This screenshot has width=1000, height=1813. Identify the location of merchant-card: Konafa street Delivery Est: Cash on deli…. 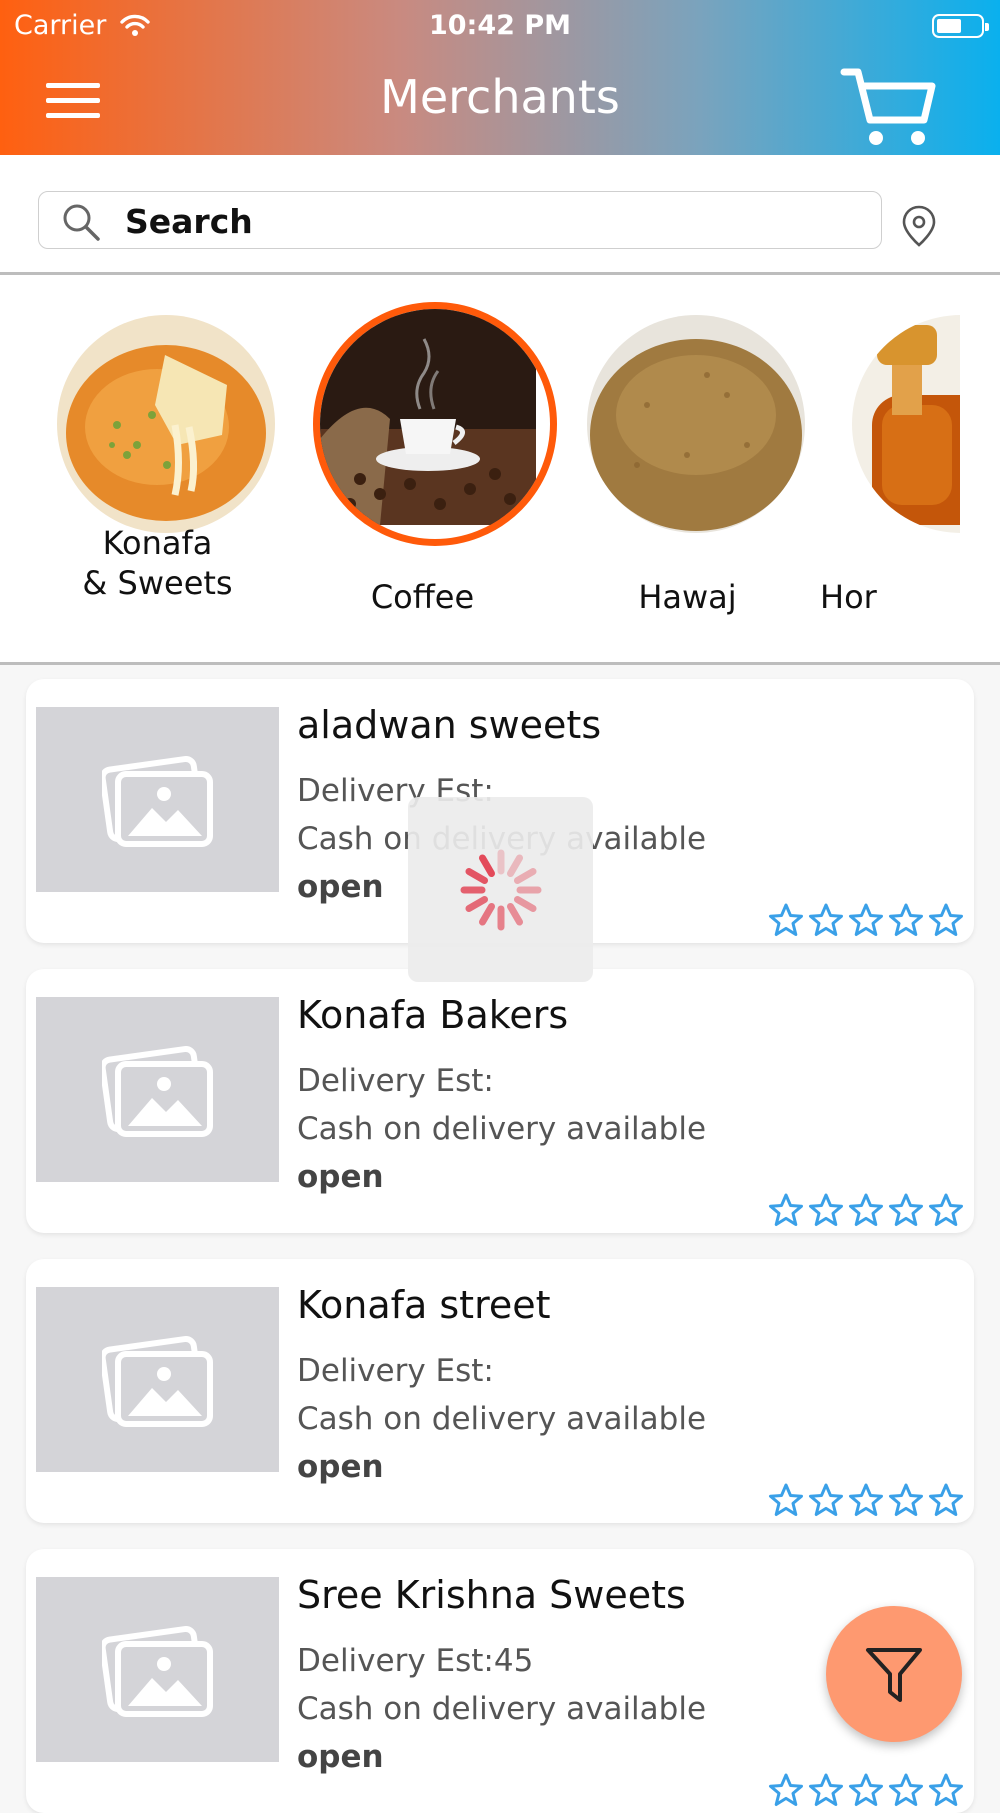
(500, 1391).